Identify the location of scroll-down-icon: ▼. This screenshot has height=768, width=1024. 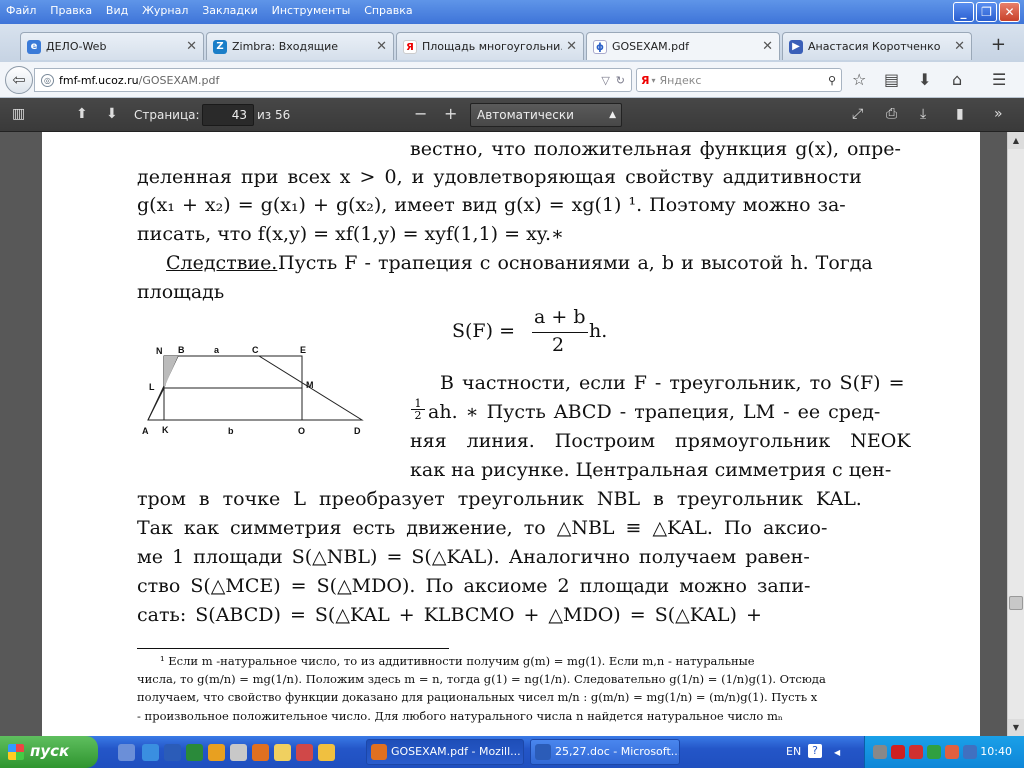
(1016, 727).